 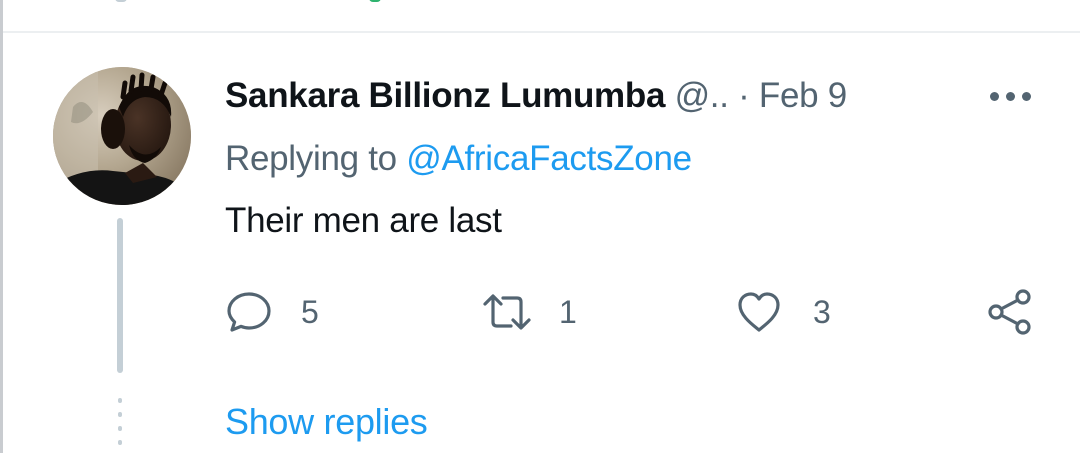 I want to click on reply-count: 5, so click(x=310, y=311).